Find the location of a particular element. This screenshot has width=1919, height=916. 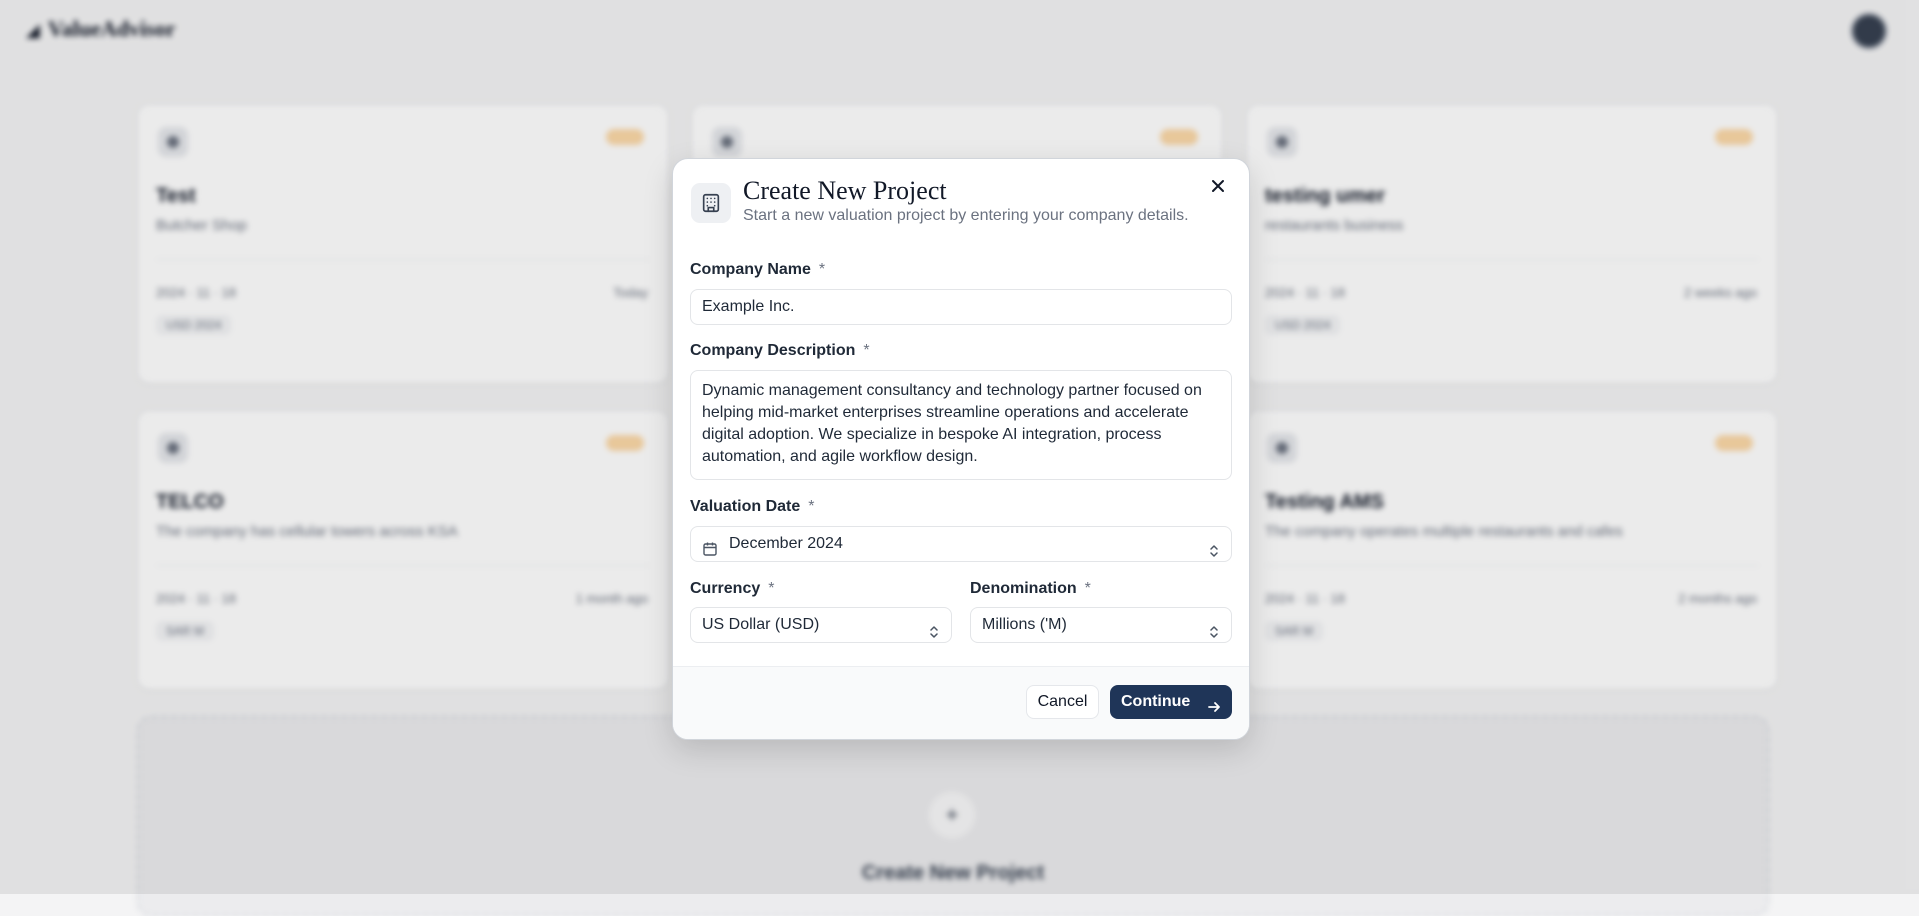

denomination-select: Millions ('M) is located at coordinates (1101, 625).